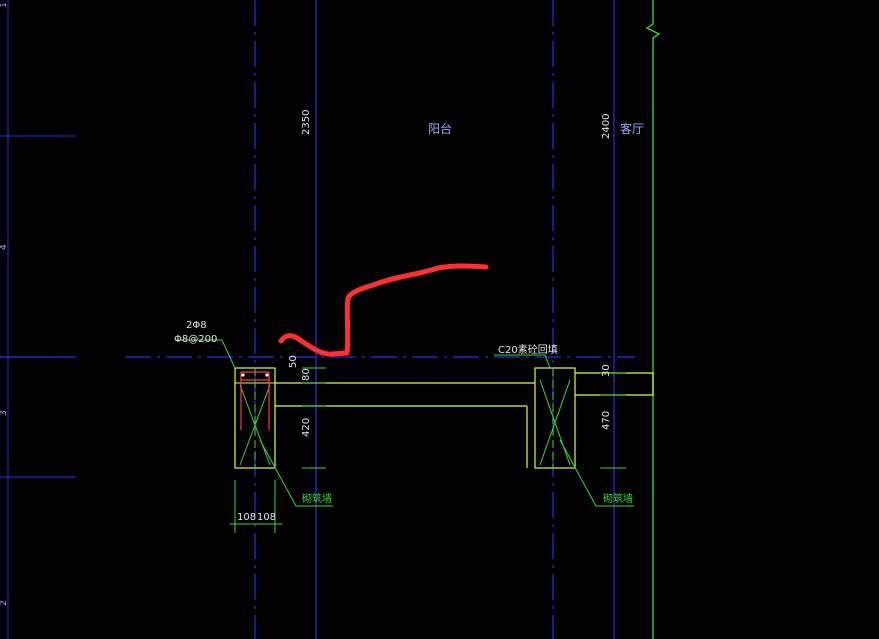 The image size is (879, 639). I want to click on room-label-living: 客厅, so click(632, 128).